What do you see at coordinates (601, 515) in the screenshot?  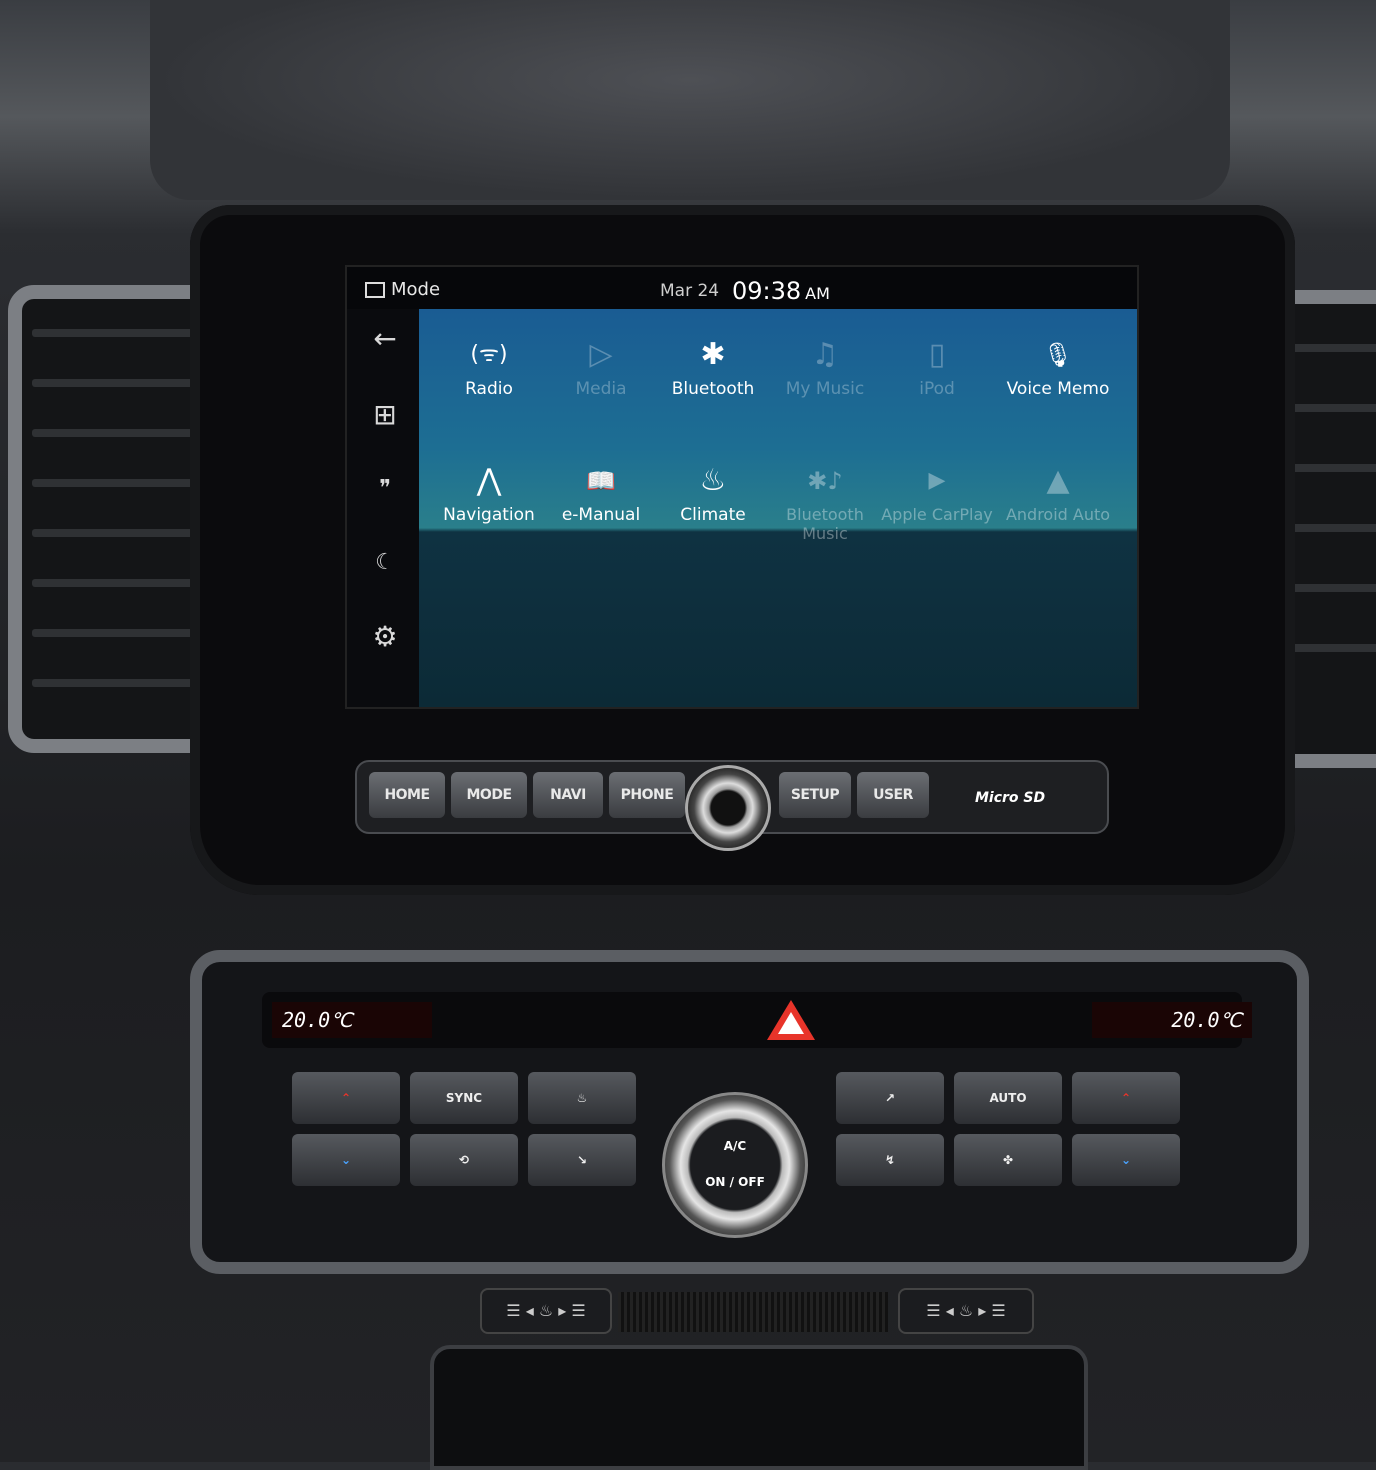 I see `app-label: e-Manual` at bounding box center [601, 515].